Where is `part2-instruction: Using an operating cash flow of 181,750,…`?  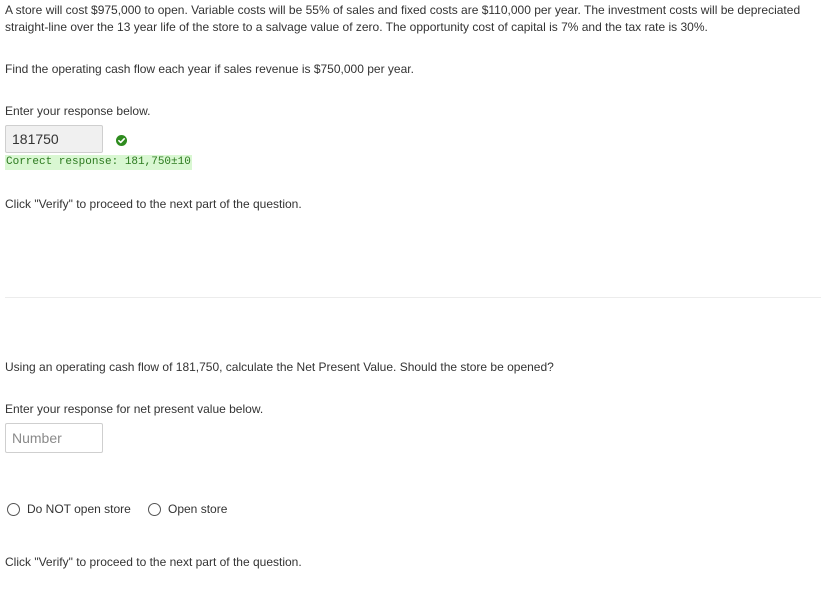 part2-instruction: Using an operating cash flow of 181,750,… is located at coordinates (279, 367).